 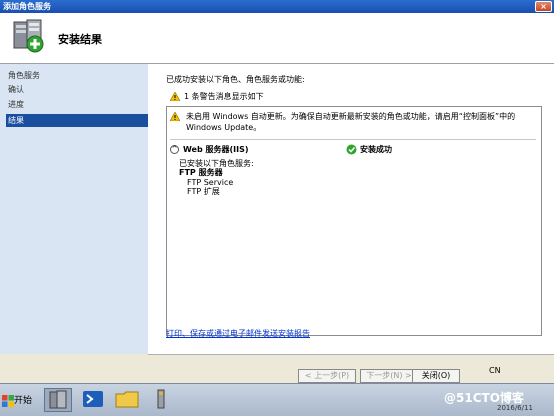 What do you see at coordinates (376, 149) in the screenshot?
I see `install-status: 安装成功` at bounding box center [376, 149].